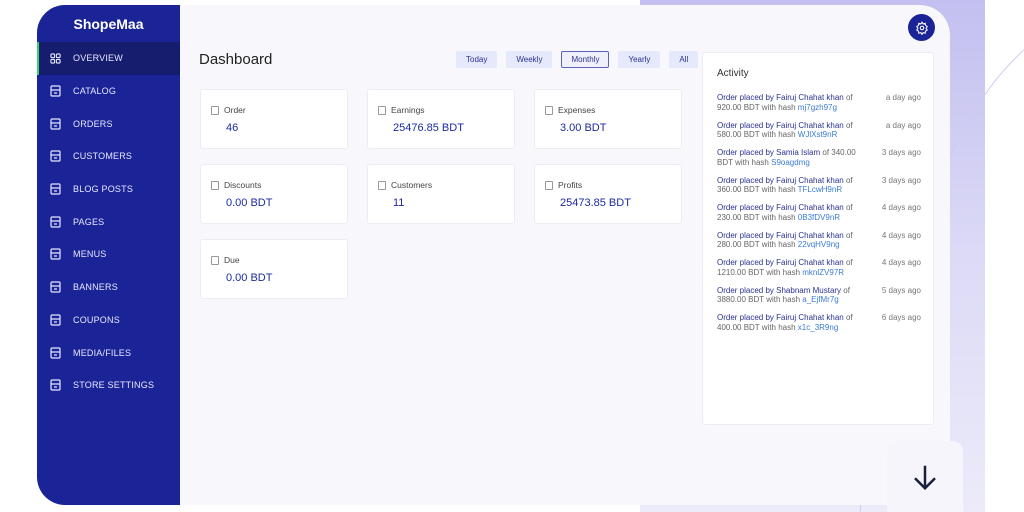 This screenshot has width=1024, height=512. I want to click on sidebar-item-media-files: MEDIA/FILES, so click(108, 352).